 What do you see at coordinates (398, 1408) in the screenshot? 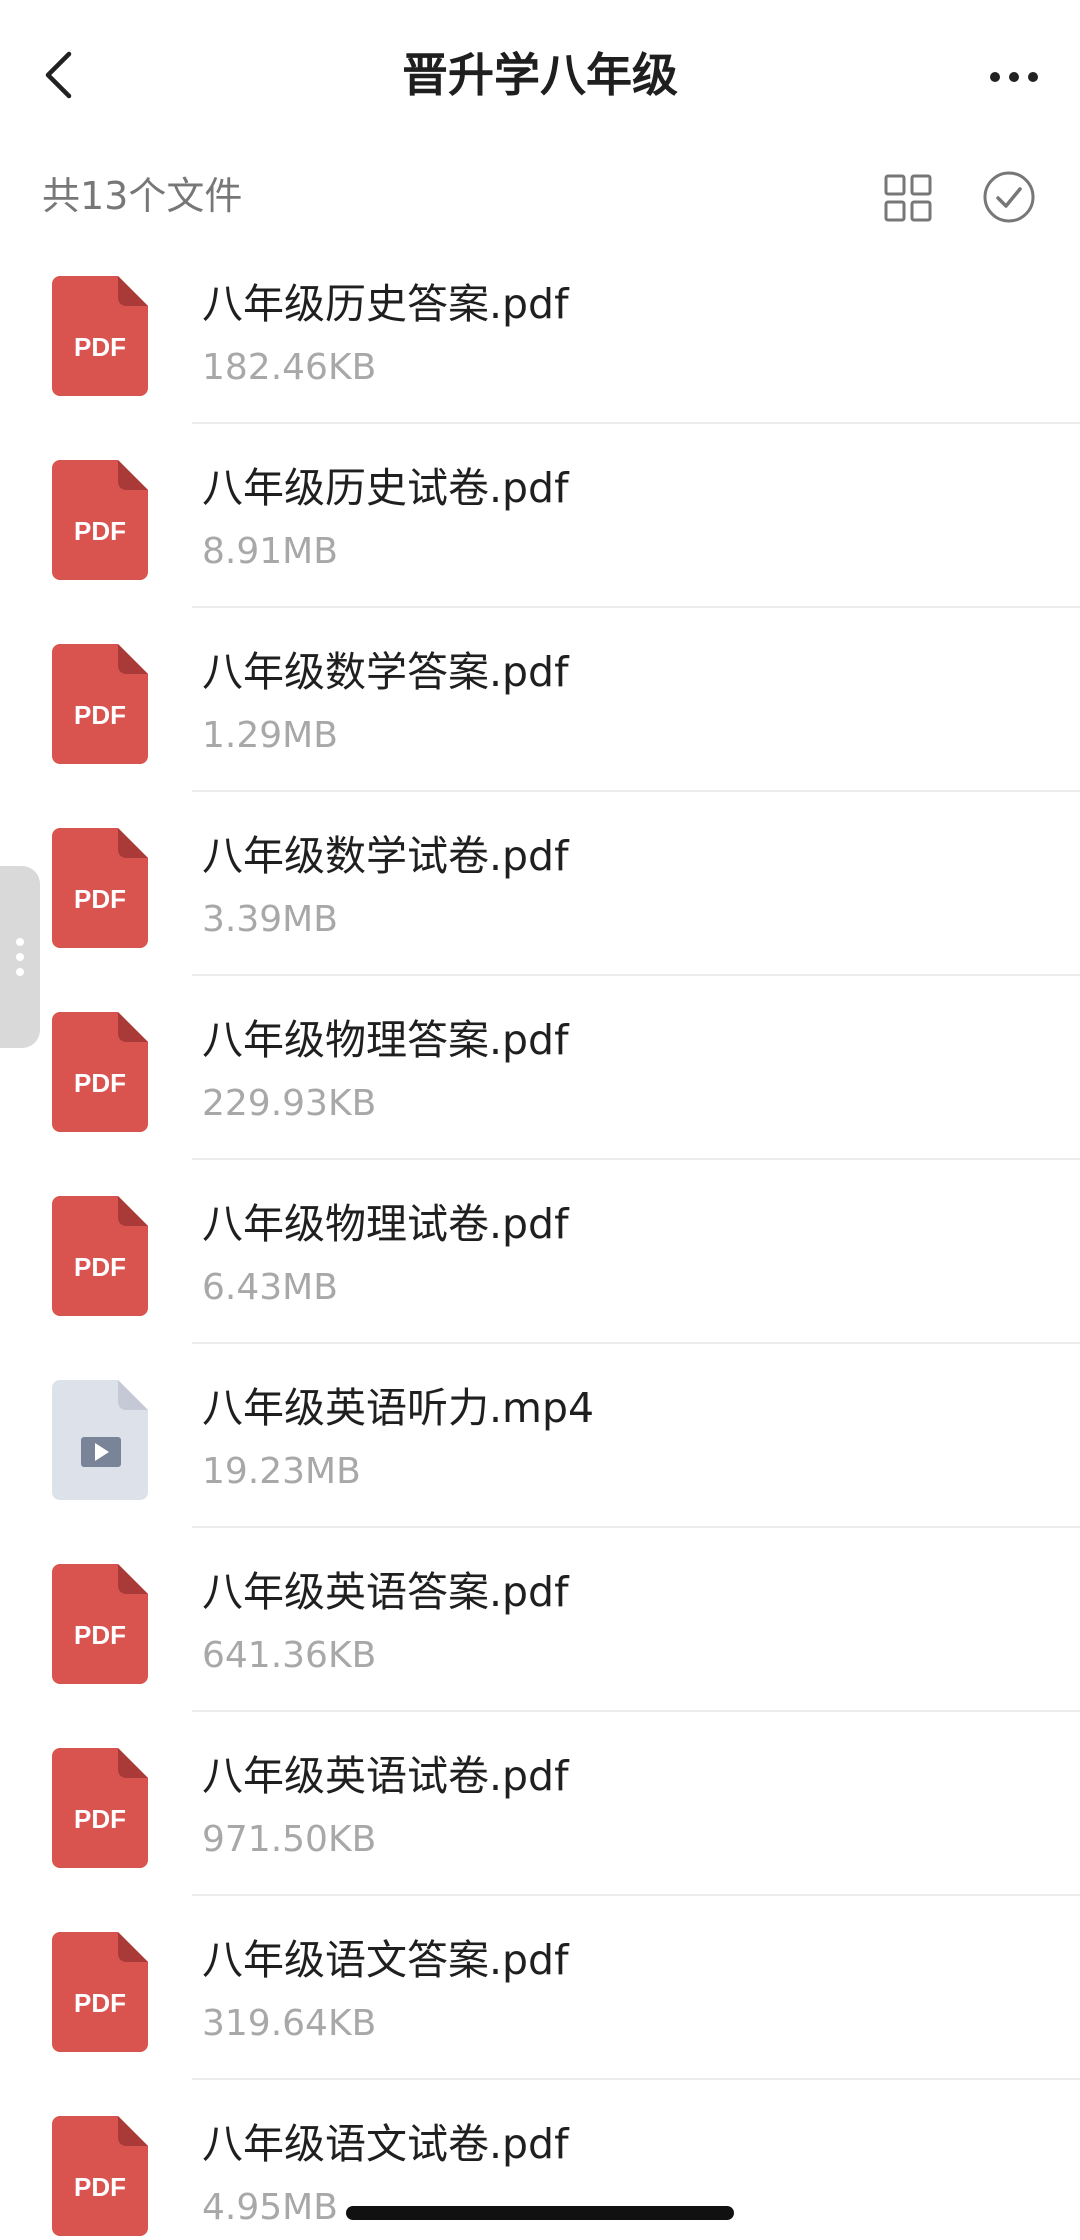
I see `file-name: 八年级英语听力.mp4` at bounding box center [398, 1408].